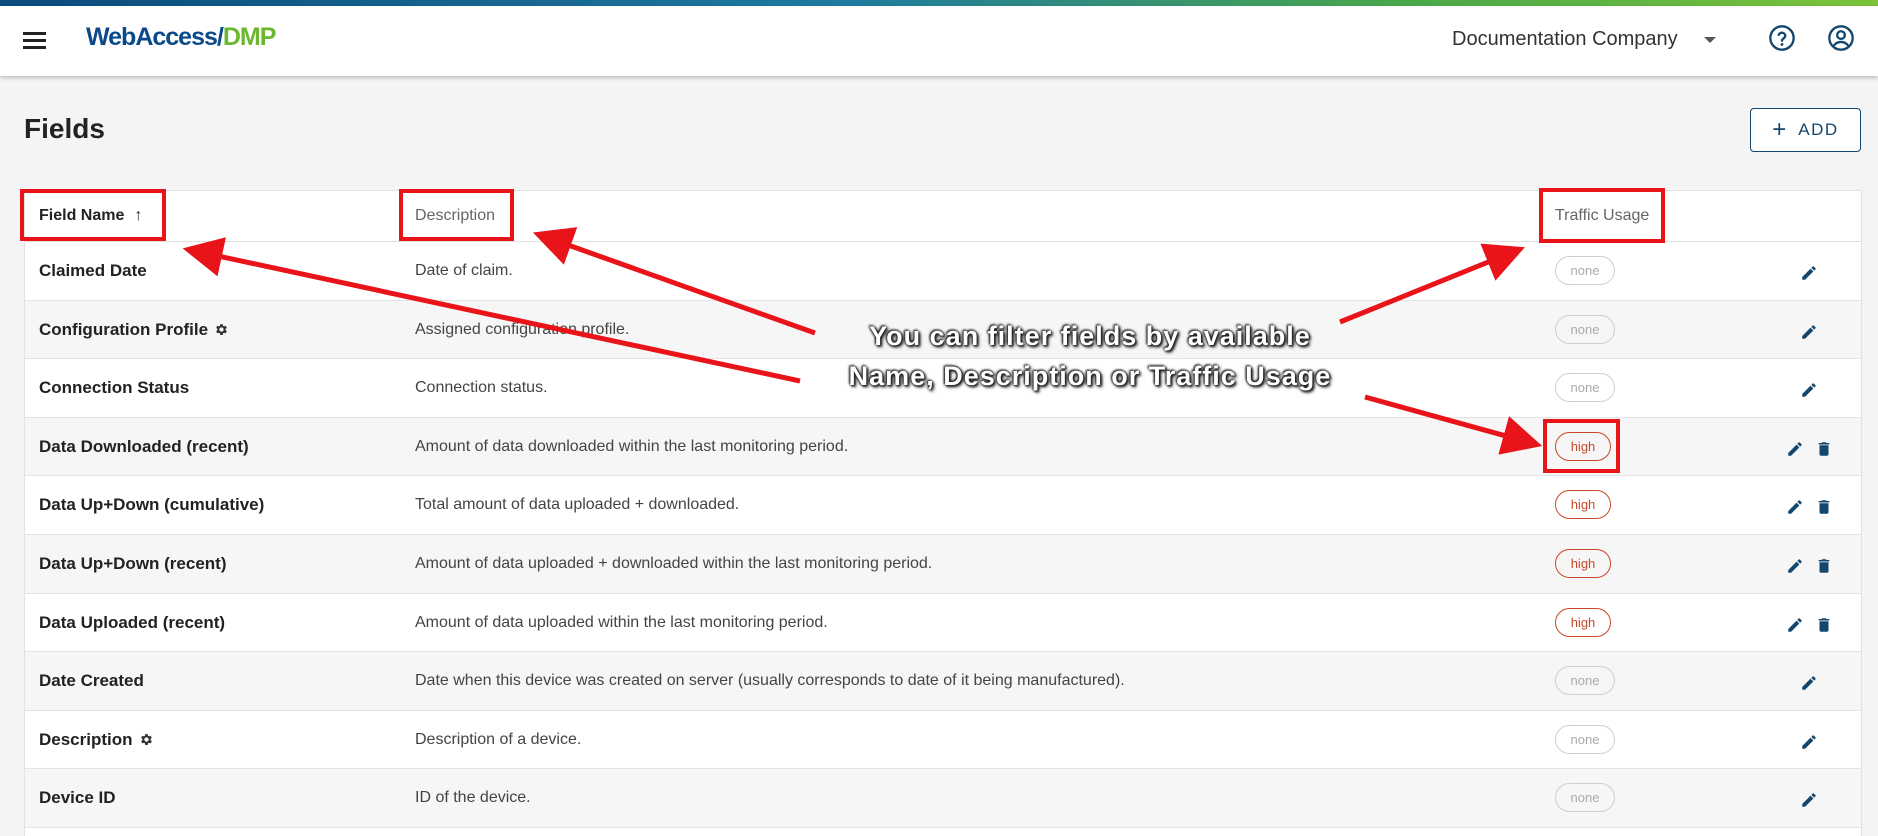 The width and height of the screenshot is (1878, 836). I want to click on table-header: Field Name ↑ Description Traffic Usage, so click(943, 216).